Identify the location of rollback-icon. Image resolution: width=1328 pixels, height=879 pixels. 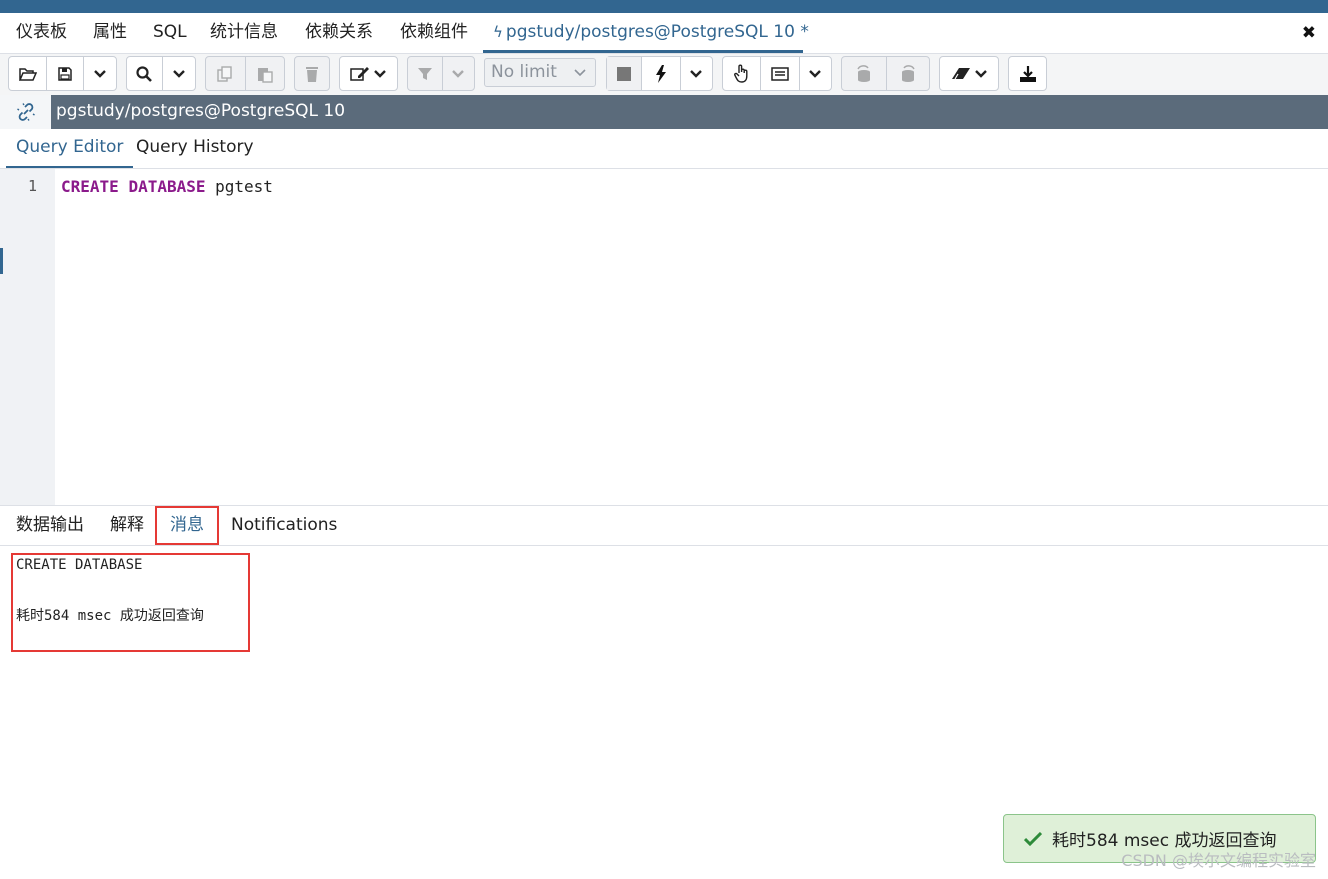
(908, 73).